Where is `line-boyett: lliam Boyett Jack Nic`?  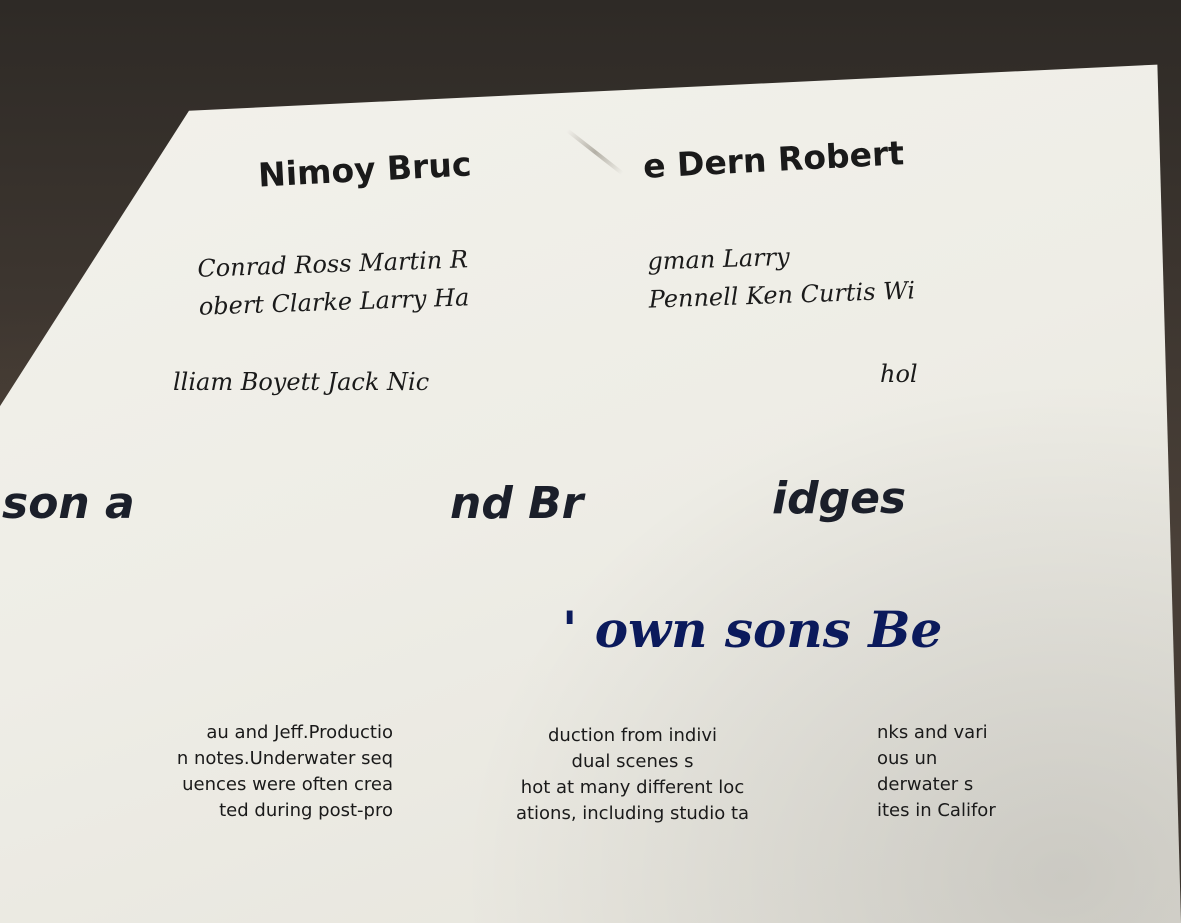
line-boyett: lliam Boyett Jack Nic is located at coordinates (301, 382).